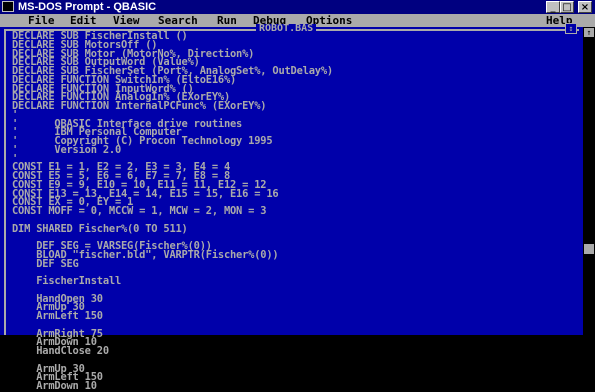 The image size is (595, 392). Describe the element at coordinates (83, 20) in the screenshot. I see `menu-edit: Edit` at that location.